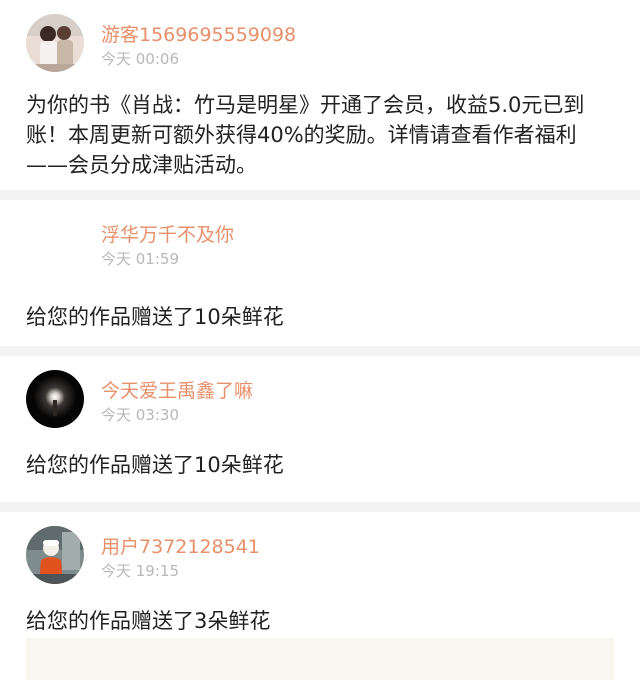  What do you see at coordinates (180, 545) in the screenshot?
I see `username: 用户7372128541` at bounding box center [180, 545].